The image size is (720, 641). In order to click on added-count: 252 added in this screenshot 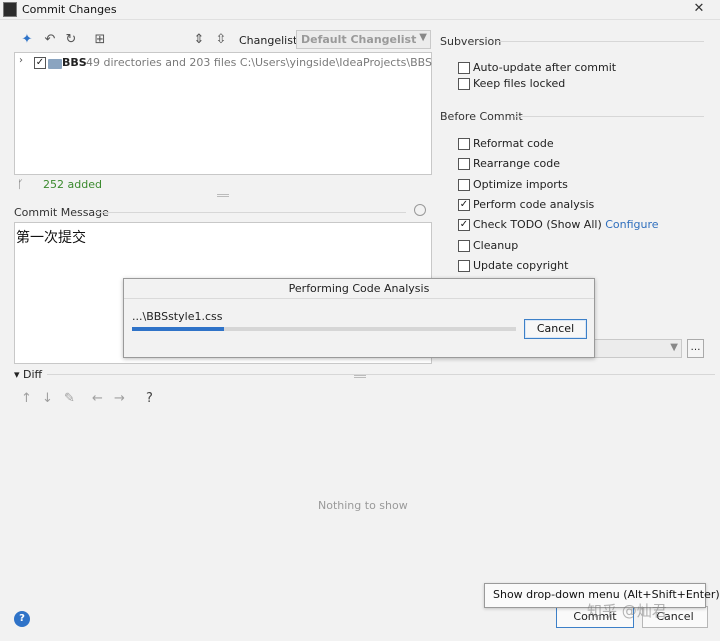, I will do `click(72, 184)`.